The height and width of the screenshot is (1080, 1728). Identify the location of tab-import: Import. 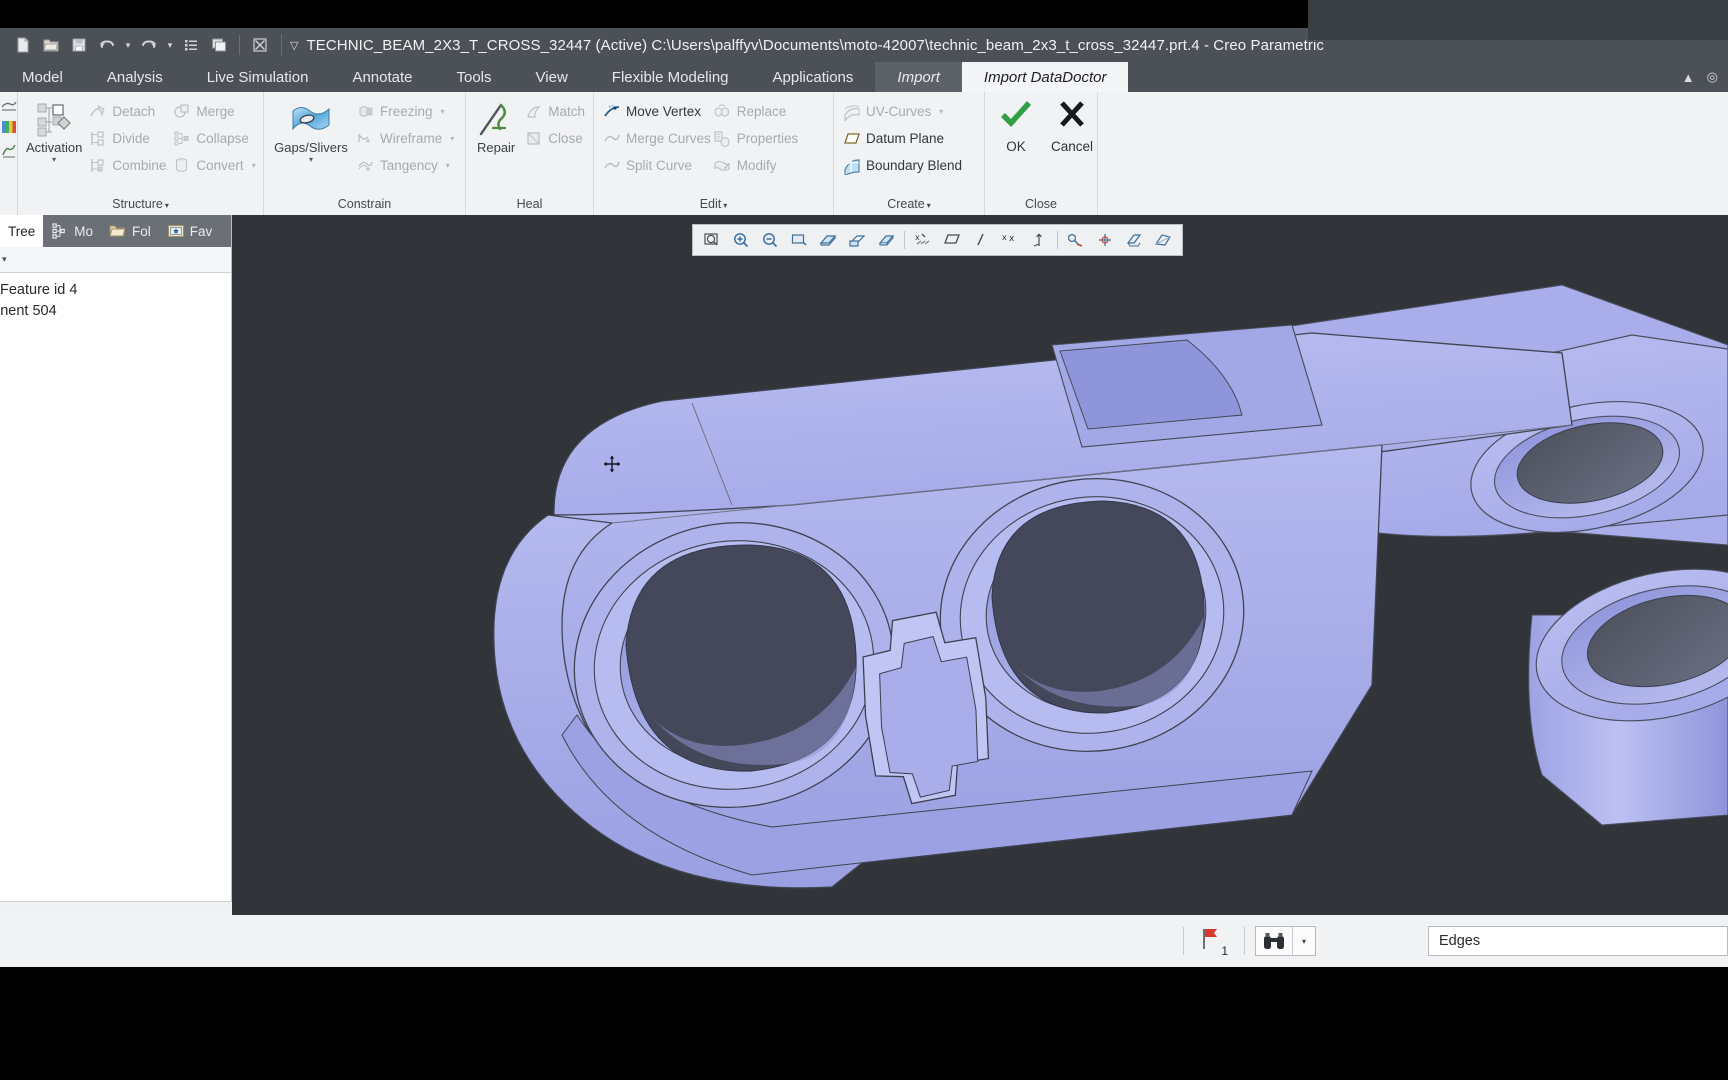
(918, 77).